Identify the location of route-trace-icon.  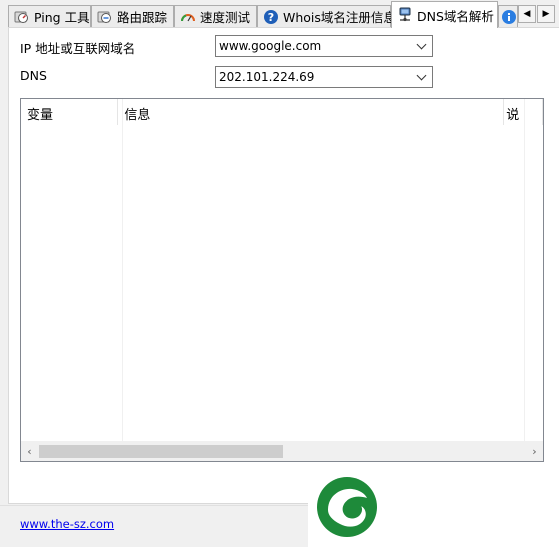
(105, 17).